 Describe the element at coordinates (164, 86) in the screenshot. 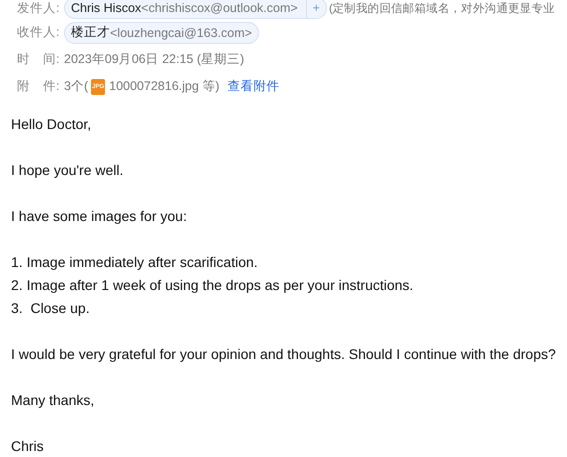

I see `attachment-name: 1000072816.jpg 等)` at that location.